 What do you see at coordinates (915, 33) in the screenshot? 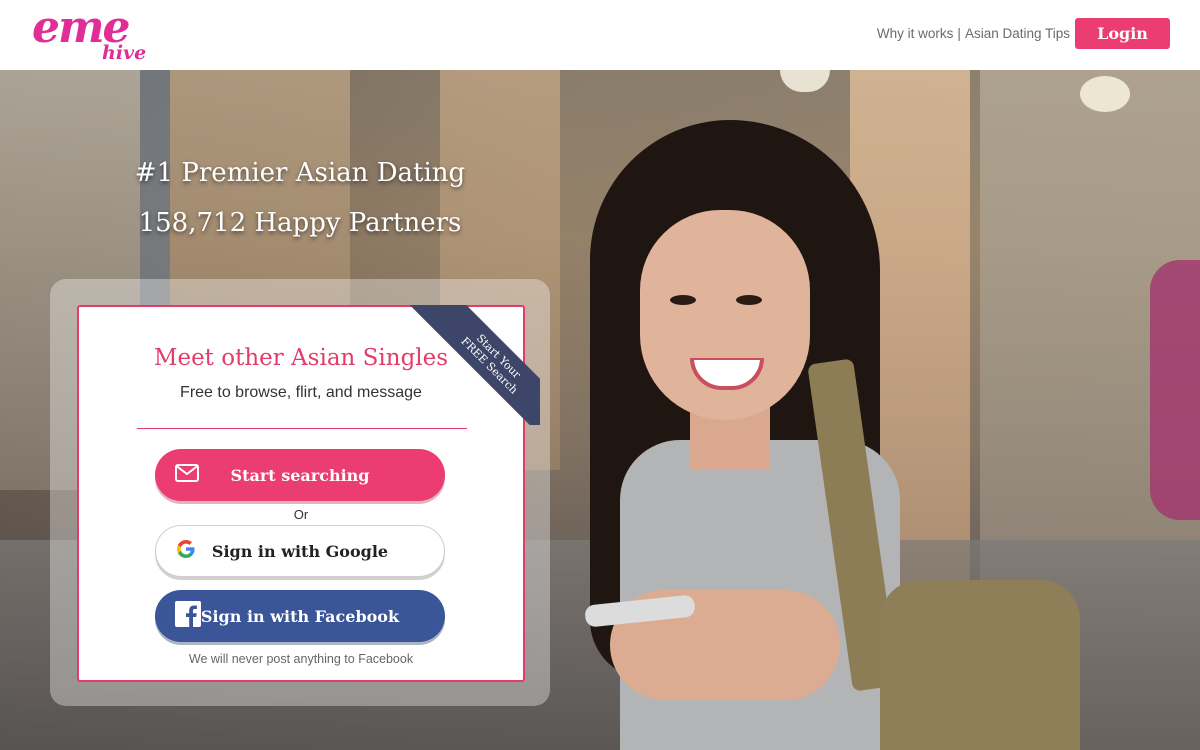
I see `nav-link-why-it-works: Why it works` at bounding box center [915, 33].